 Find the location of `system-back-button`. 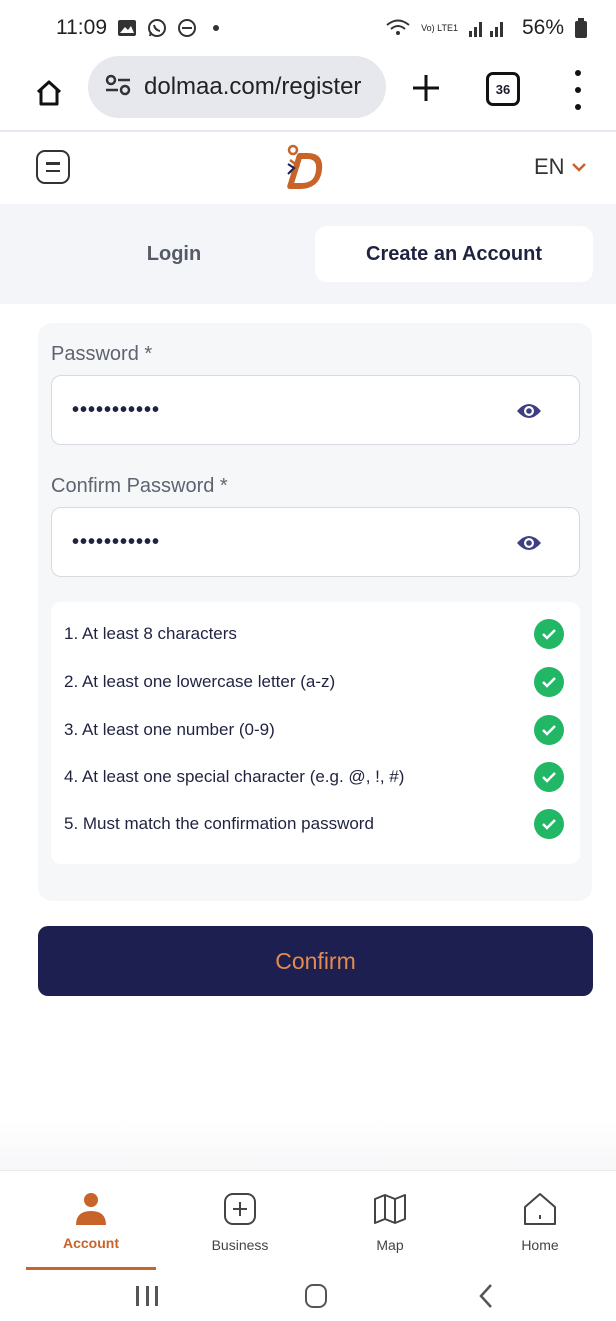

system-back-button is located at coordinates (486, 1296).